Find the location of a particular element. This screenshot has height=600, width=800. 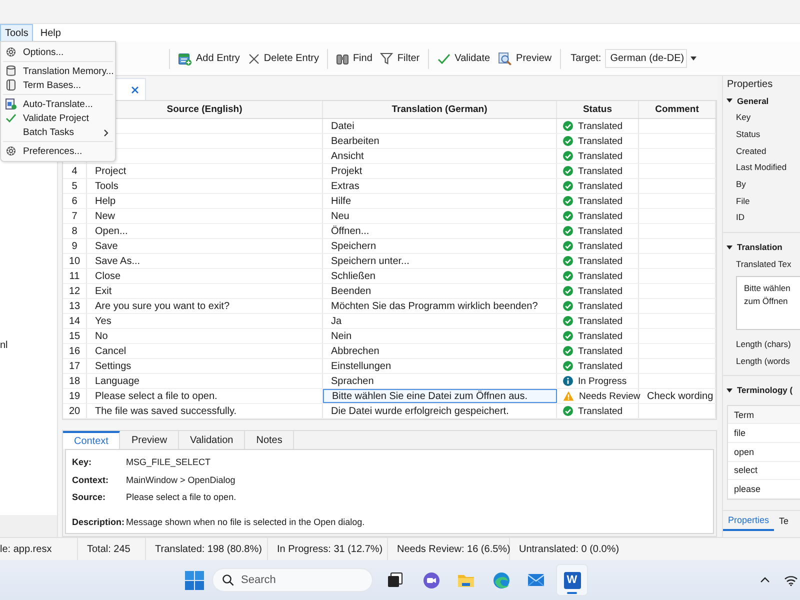

property-label: Length (chars) is located at coordinates (763, 344).